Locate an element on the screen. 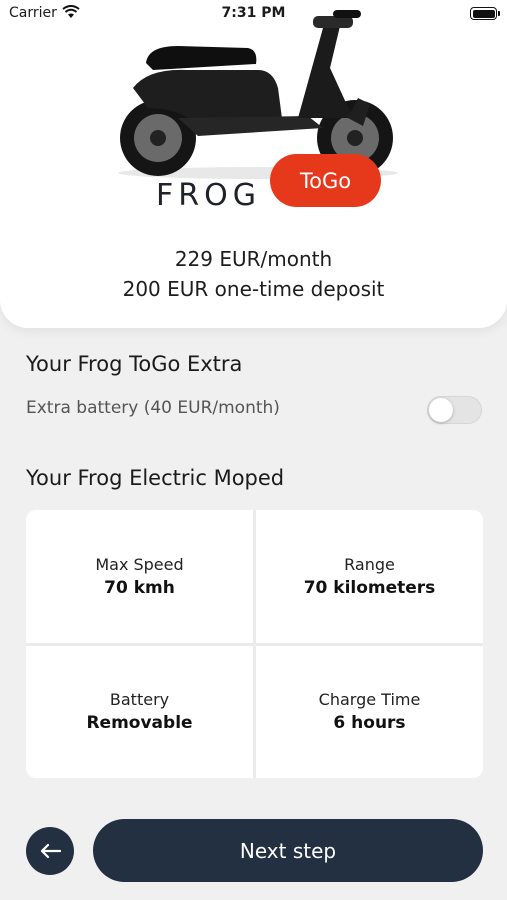  spec-range: Range 70 kilometers is located at coordinates (369, 576).